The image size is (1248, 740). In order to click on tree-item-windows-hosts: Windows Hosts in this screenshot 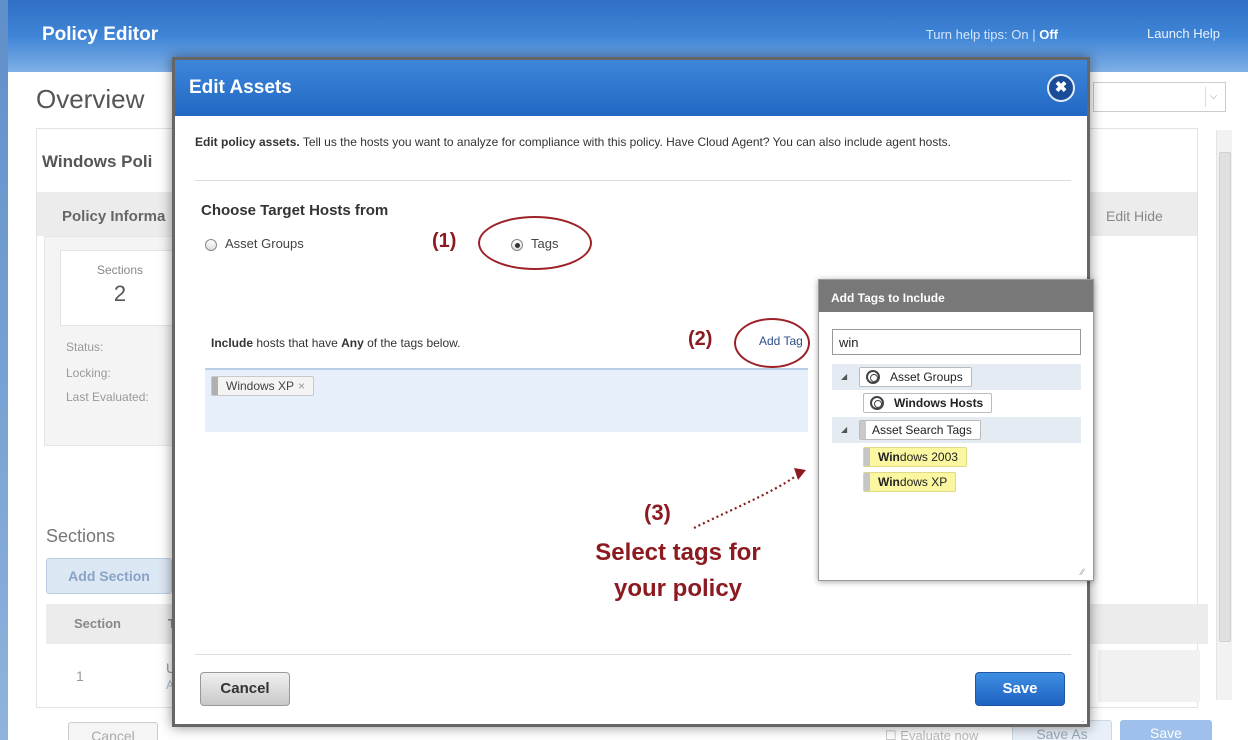, I will do `click(928, 403)`.